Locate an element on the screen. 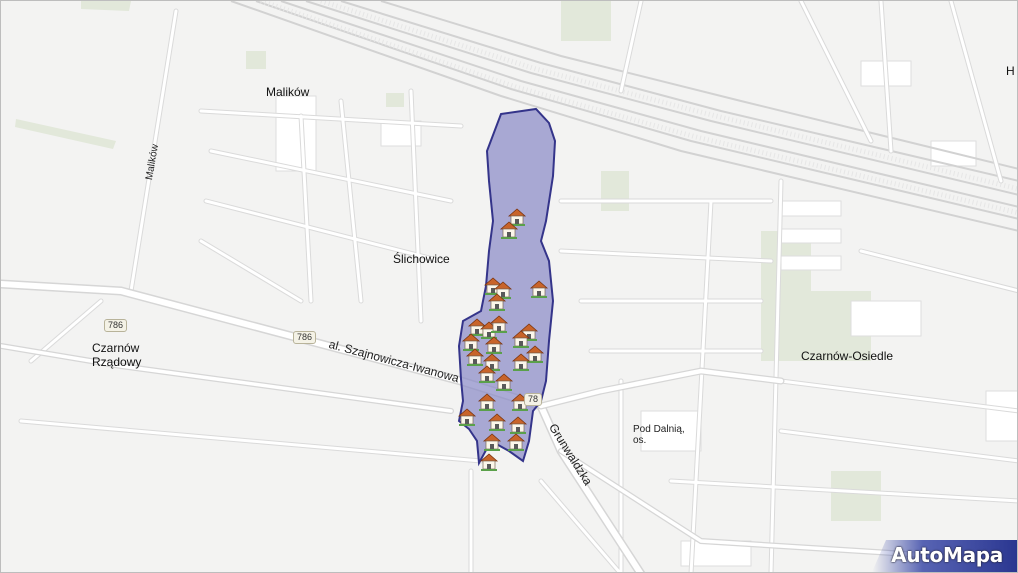 This screenshot has width=1018, height=573. automapa-logo: AutoMapa is located at coordinates (944, 556).